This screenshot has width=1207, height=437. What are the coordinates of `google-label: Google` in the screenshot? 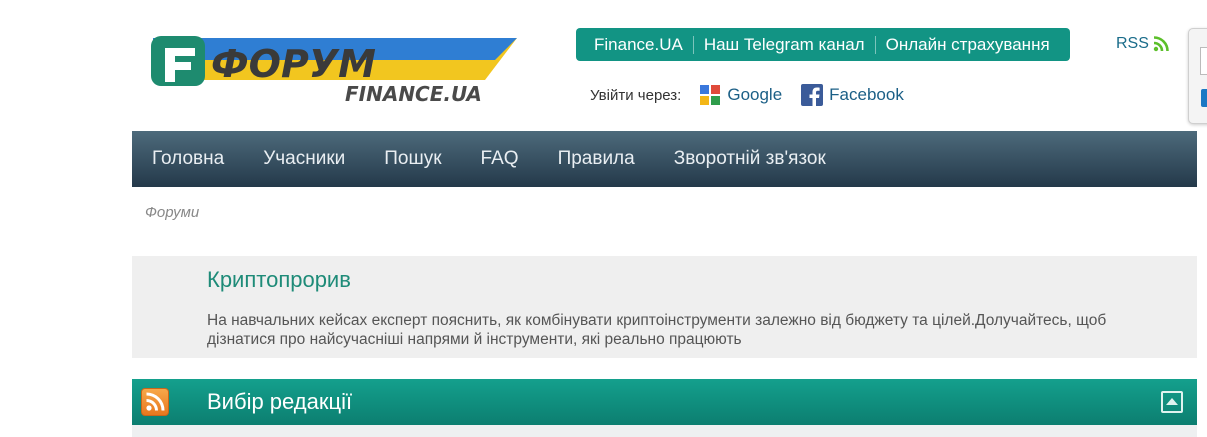 It's located at (755, 94).